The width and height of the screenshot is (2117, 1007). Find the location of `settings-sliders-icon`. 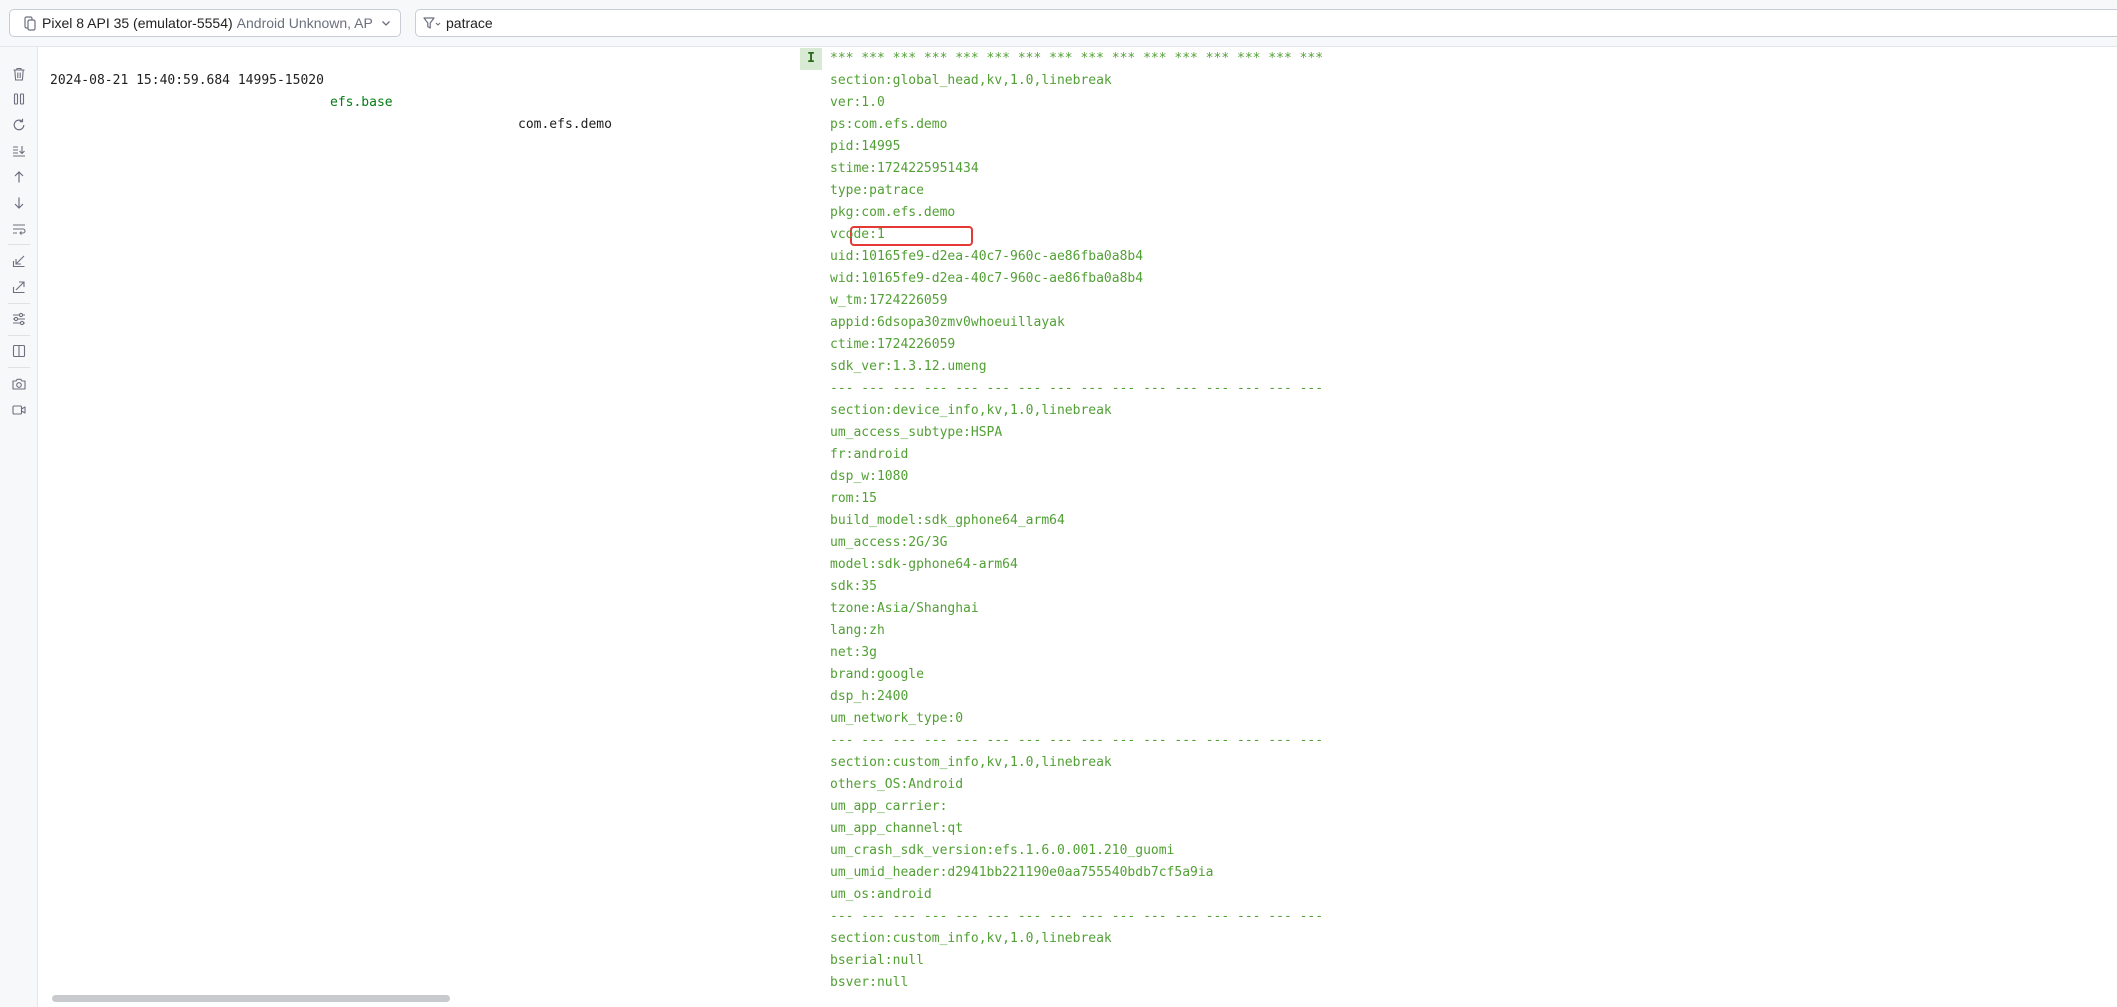

settings-sliders-icon is located at coordinates (19, 319).